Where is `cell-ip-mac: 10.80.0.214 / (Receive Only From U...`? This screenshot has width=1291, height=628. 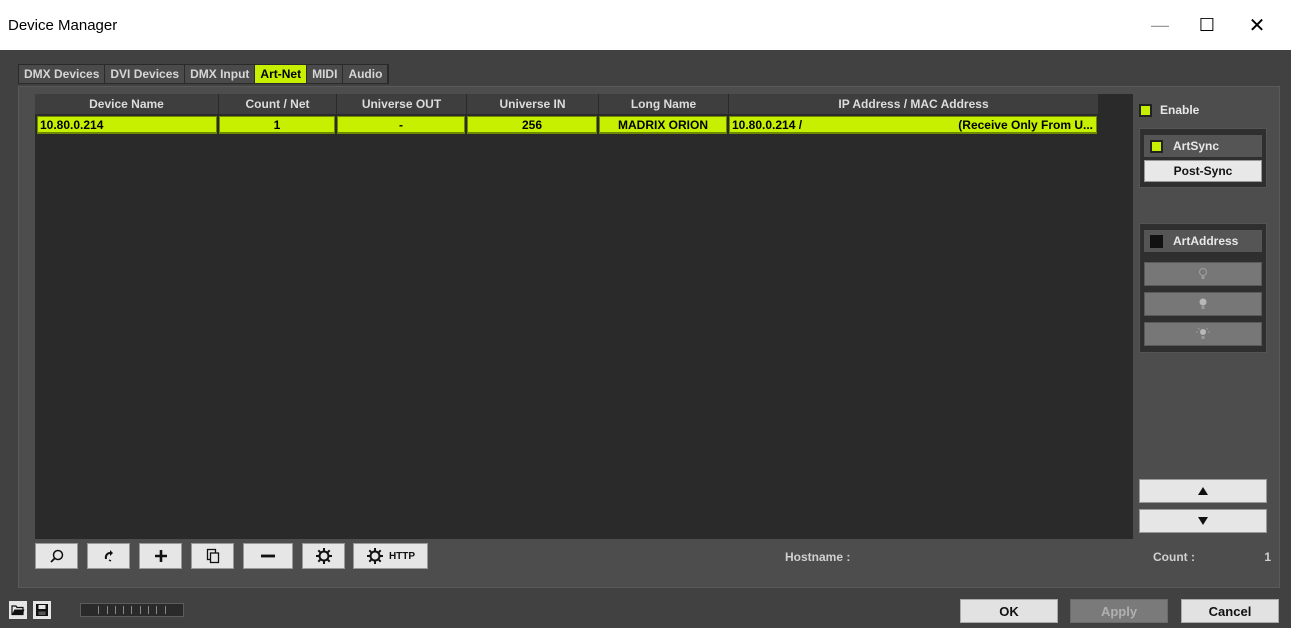
cell-ip-mac: 10.80.0.214 / (Receive Only From U... is located at coordinates (913, 125).